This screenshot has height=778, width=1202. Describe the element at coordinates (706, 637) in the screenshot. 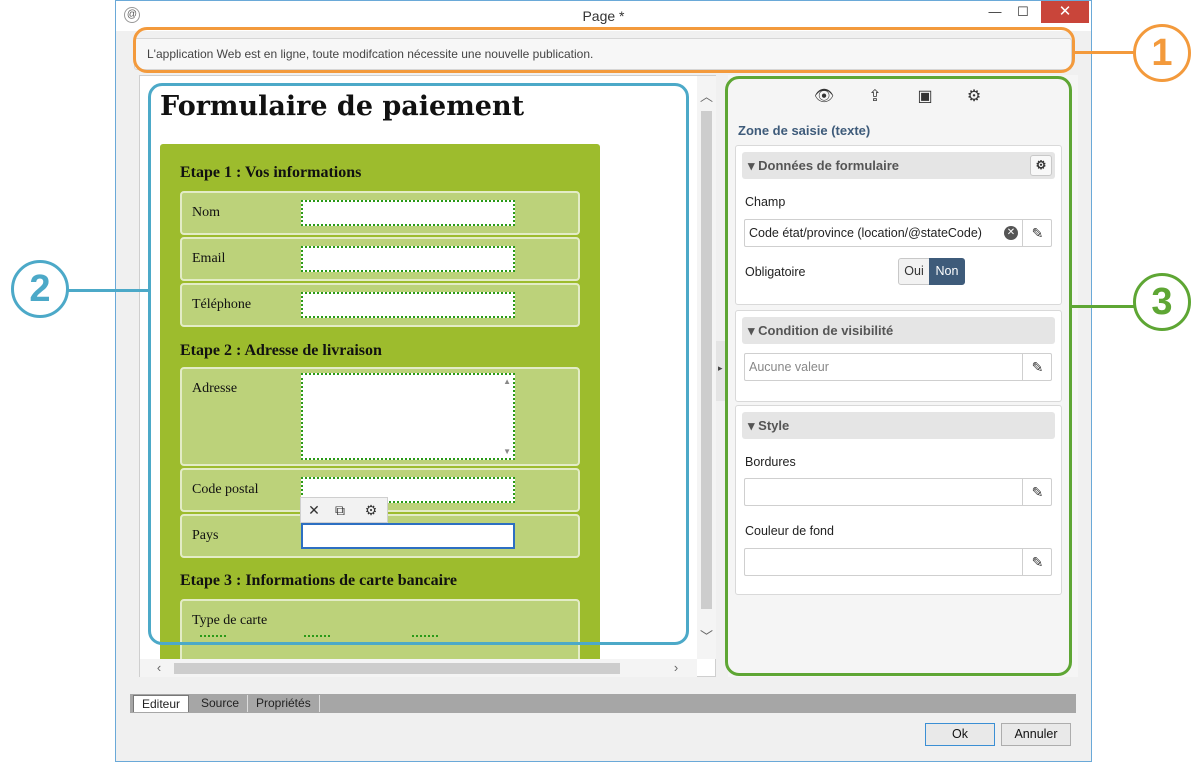

I see `scroll-down-icon: ﹀` at that location.